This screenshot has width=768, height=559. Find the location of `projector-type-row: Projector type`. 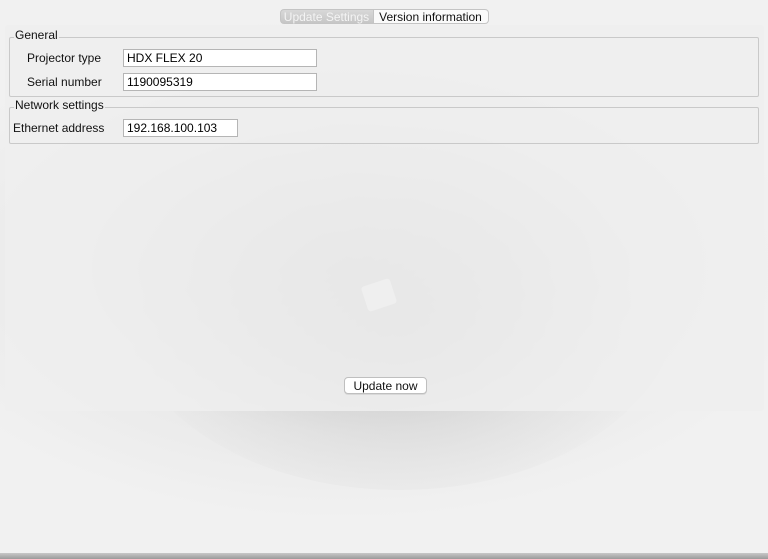

projector-type-row: Projector type is located at coordinates (172, 58).